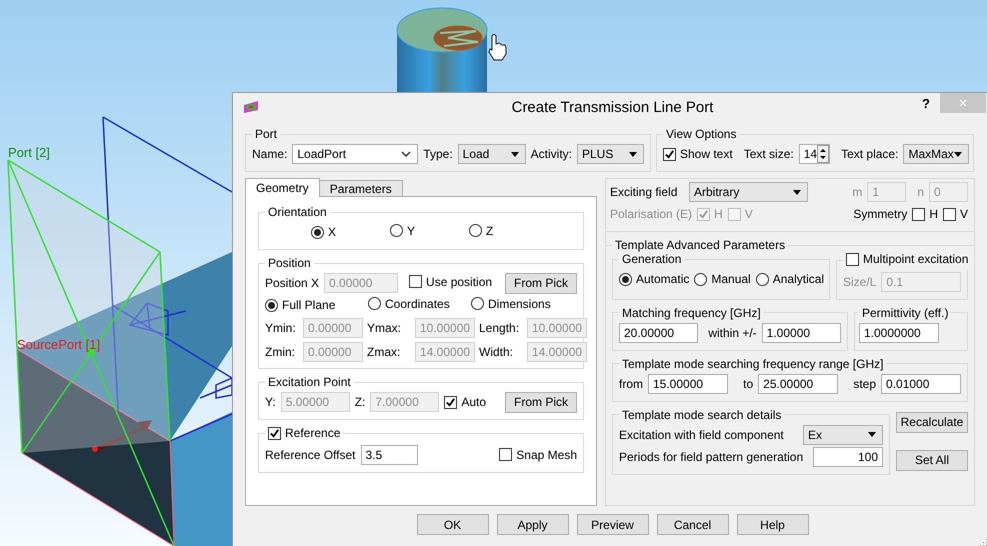  What do you see at coordinates (700, 245) in the screenshot?
I see `group-title: Template Advanced Parameters` at bounding box center [700, 245].